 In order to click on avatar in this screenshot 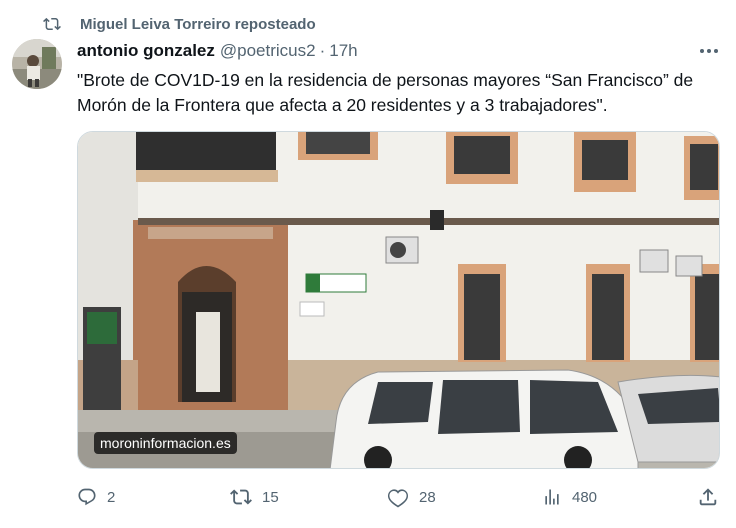, I will do `click(37, 64)`.